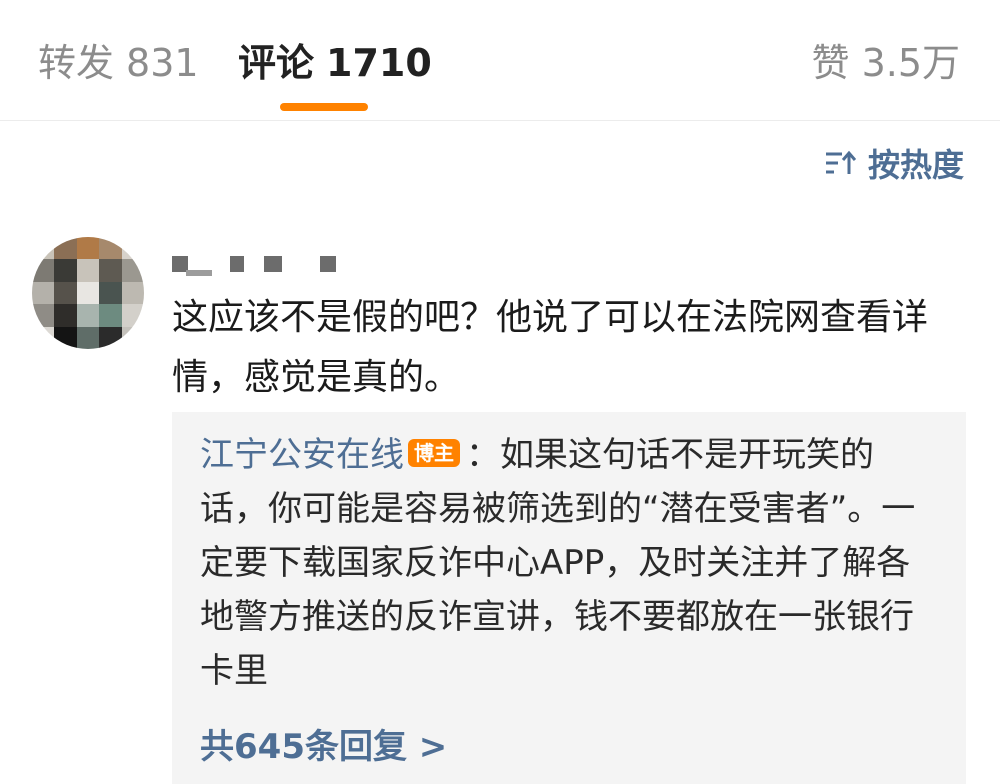  What do you see at coordinates (379, 63) in the screenshot?
I see `tab-comments-count: 1710` at bounding box center [379, 63].